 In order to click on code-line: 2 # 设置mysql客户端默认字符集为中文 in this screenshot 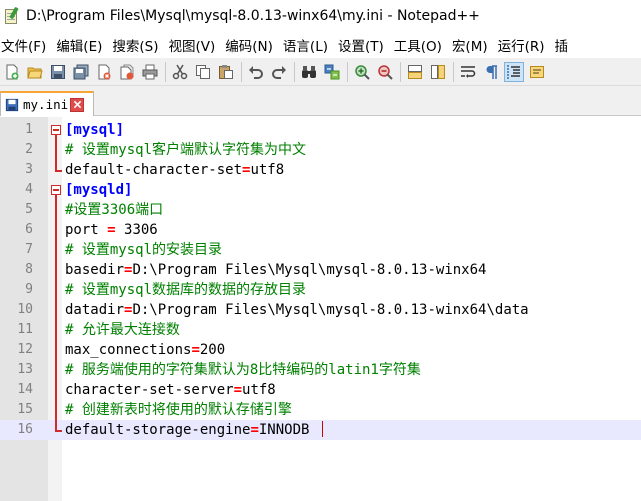, I will do `click(320, 150)`.